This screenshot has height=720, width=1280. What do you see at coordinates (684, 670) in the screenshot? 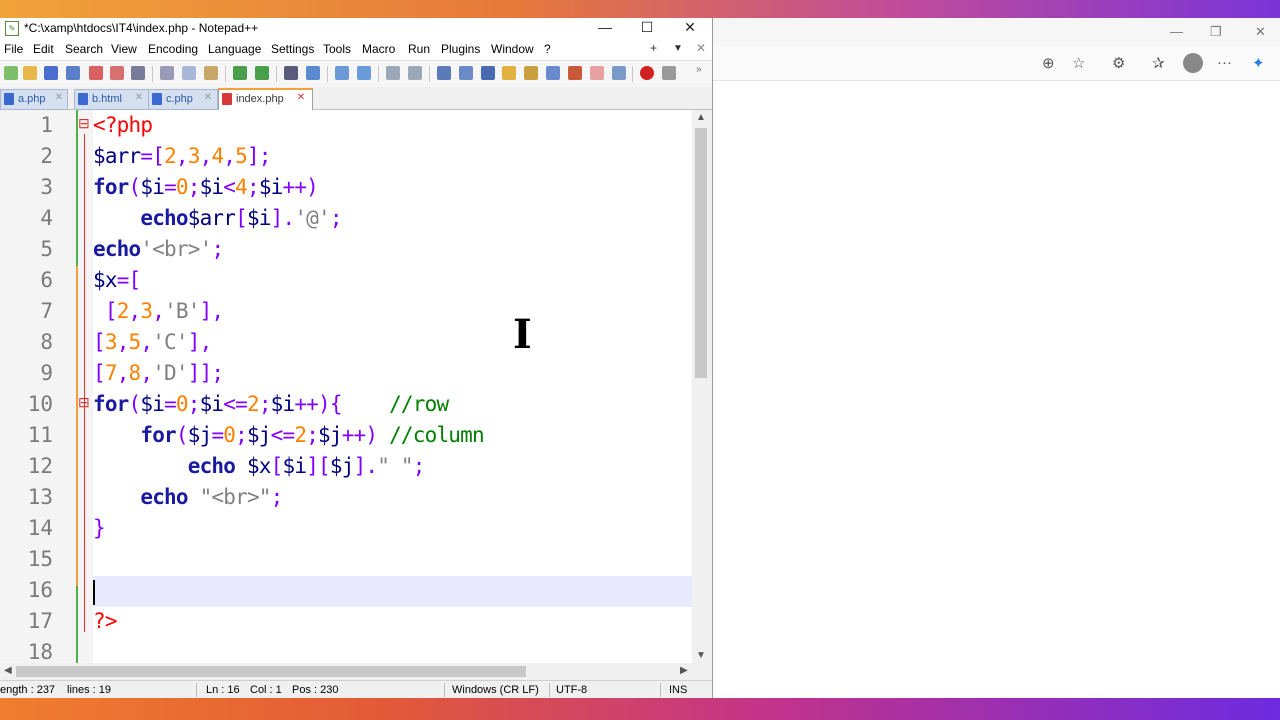
I see `scroll-right-arrow-icon: ▶` at bounding box center [684, 670].